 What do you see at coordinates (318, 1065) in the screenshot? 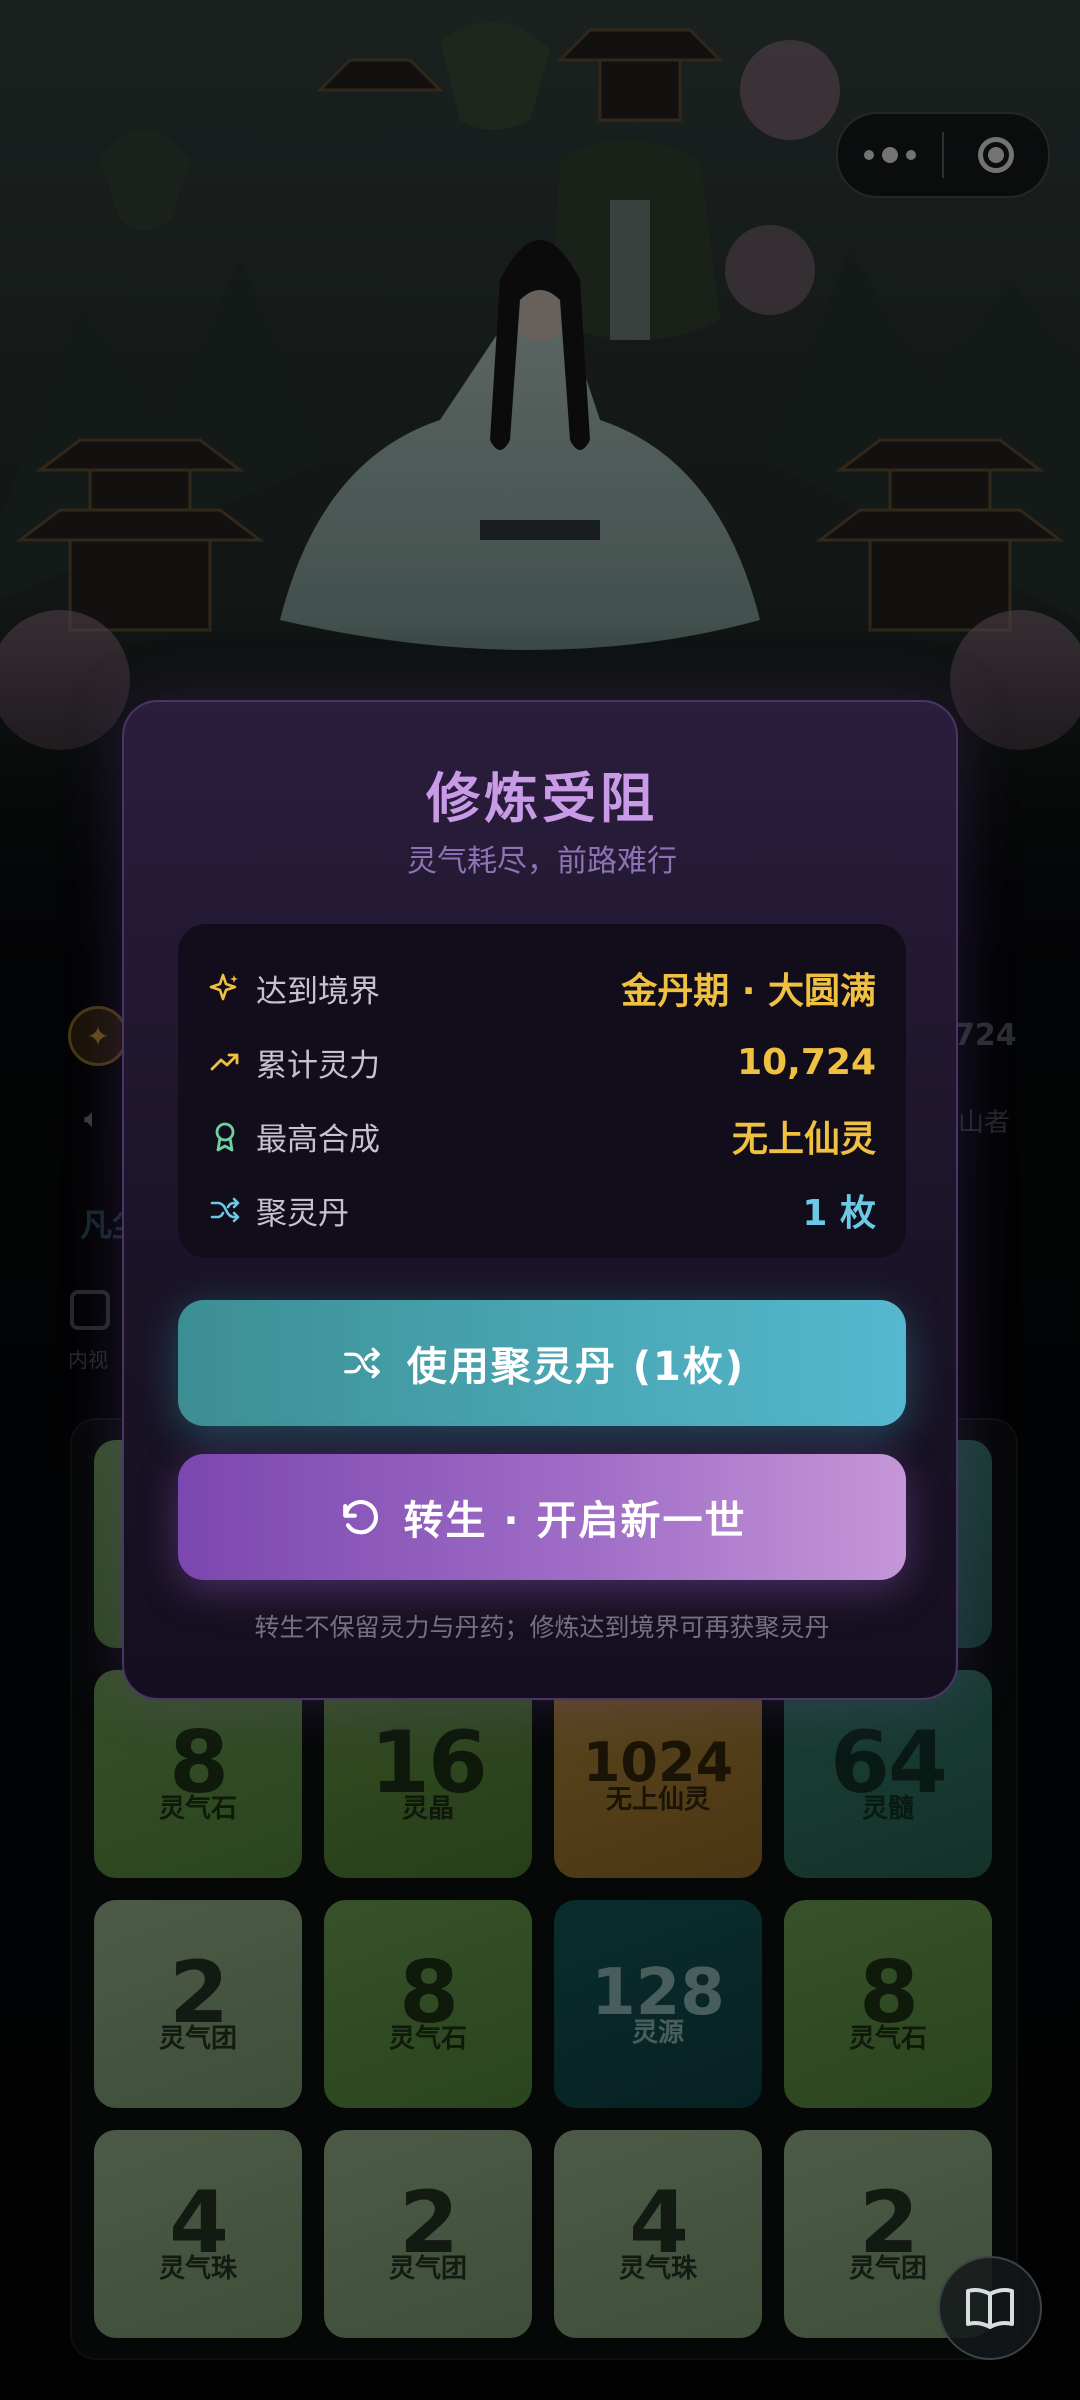
I see `stat-label: 累计灵力` at bounding box center [318, 1065].